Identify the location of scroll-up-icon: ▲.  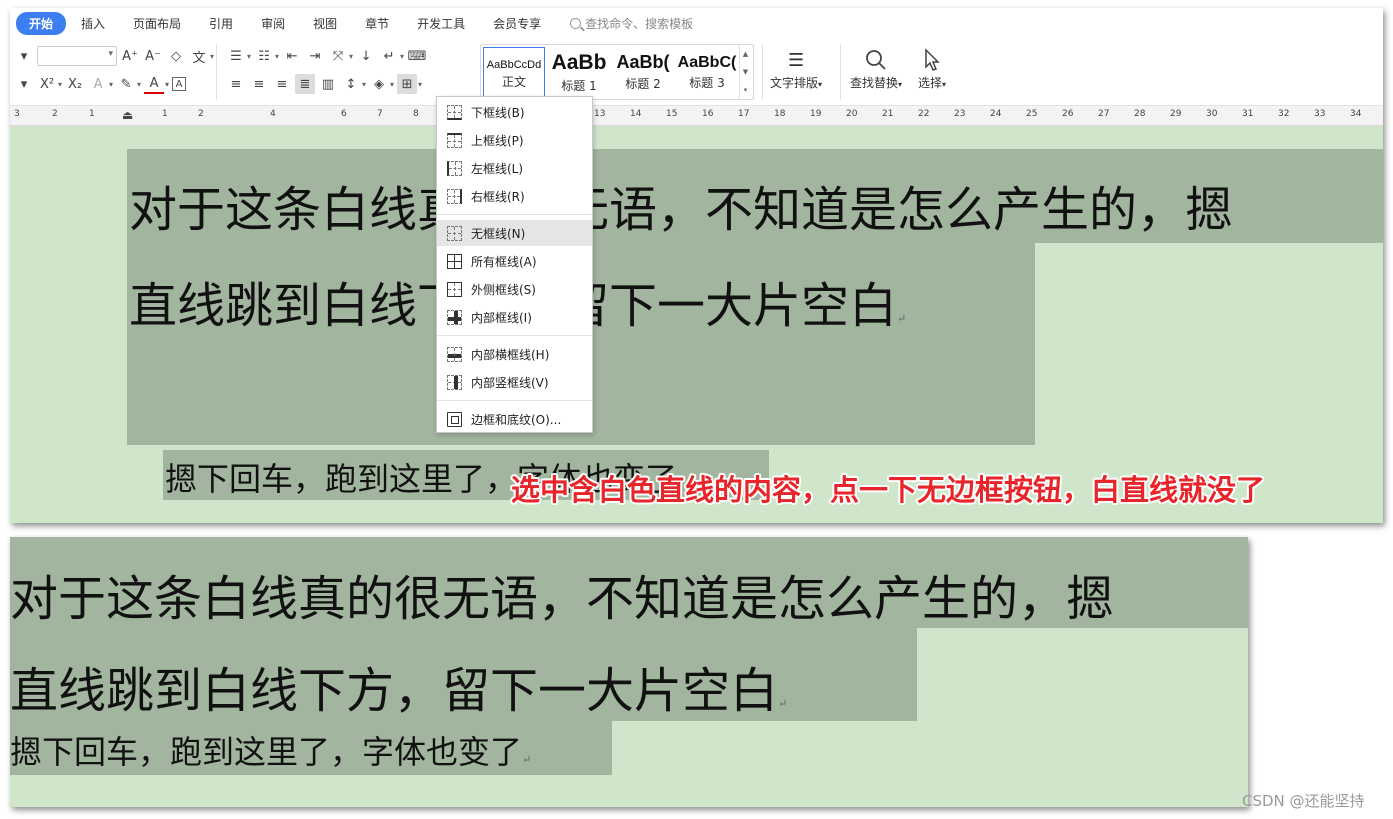
(745, 54).